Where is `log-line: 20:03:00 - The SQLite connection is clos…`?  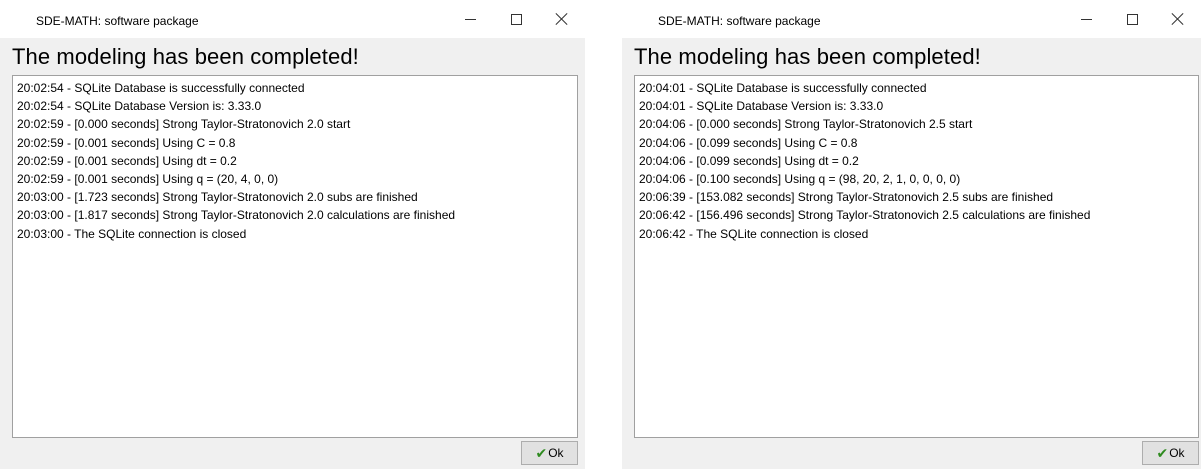
log-line: 20:03:00 - The SQLite connection is clos… is located at coordinates (132, 233).